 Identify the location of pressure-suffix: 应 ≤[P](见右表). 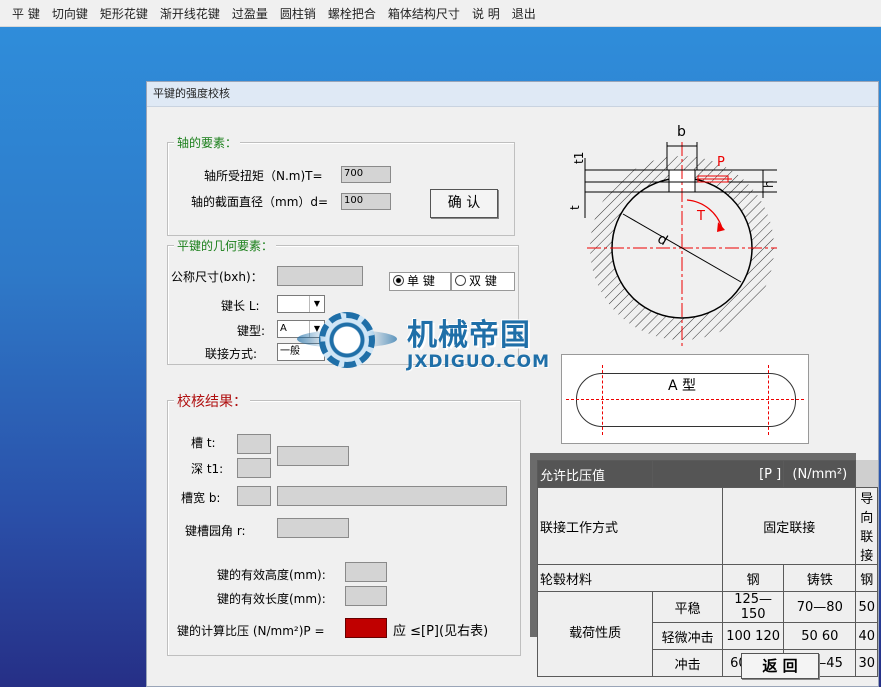
(441, 631).